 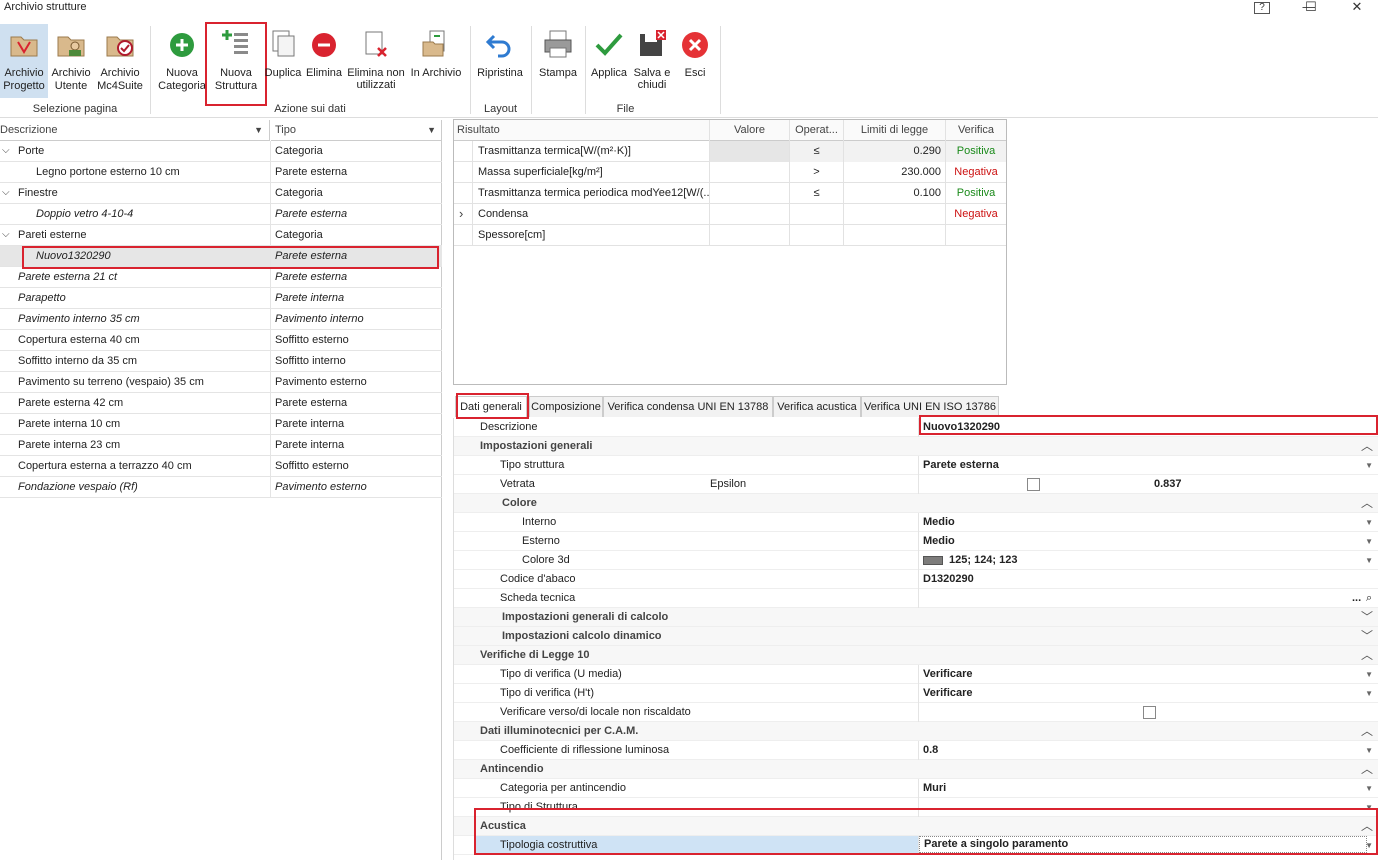 I want to click on epsilon-value: 0.837, so click(x=1168, y=484).